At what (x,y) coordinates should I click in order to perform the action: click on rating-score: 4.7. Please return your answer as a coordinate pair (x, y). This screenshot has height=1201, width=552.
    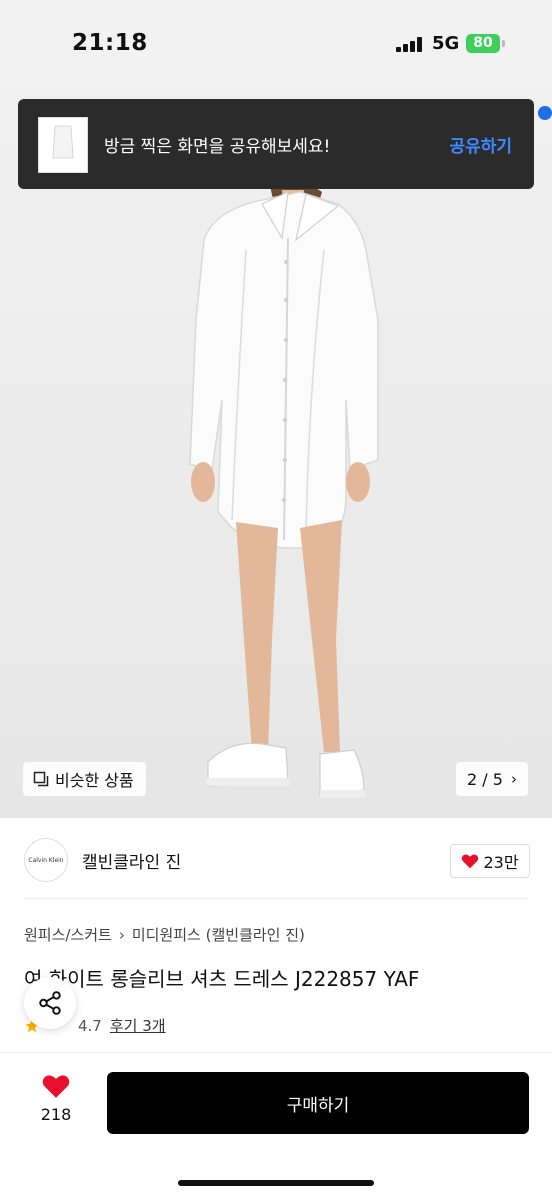
    Looking at the image, I should click on (90, 1025).